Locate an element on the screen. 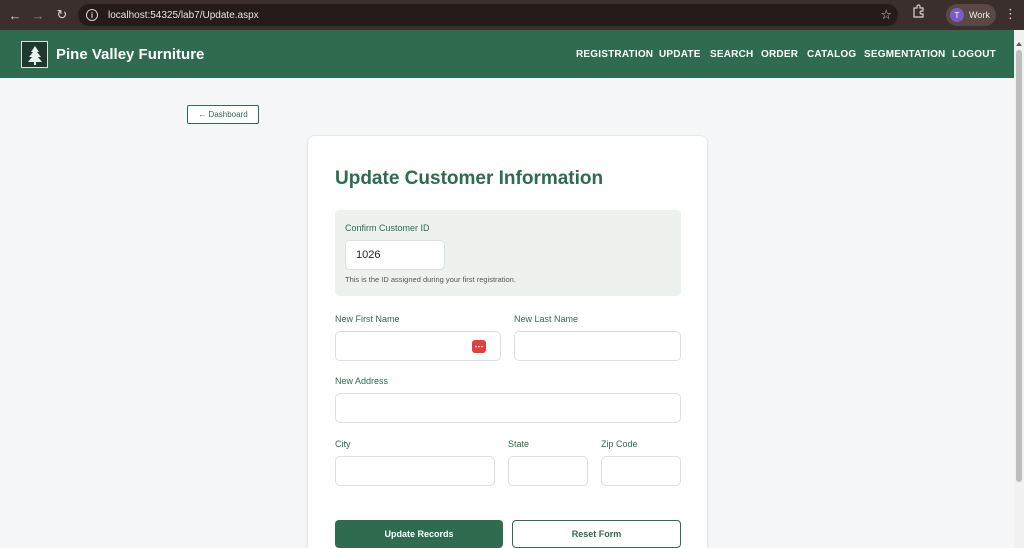  profile-name: Work is located at coordinates (979, 15).